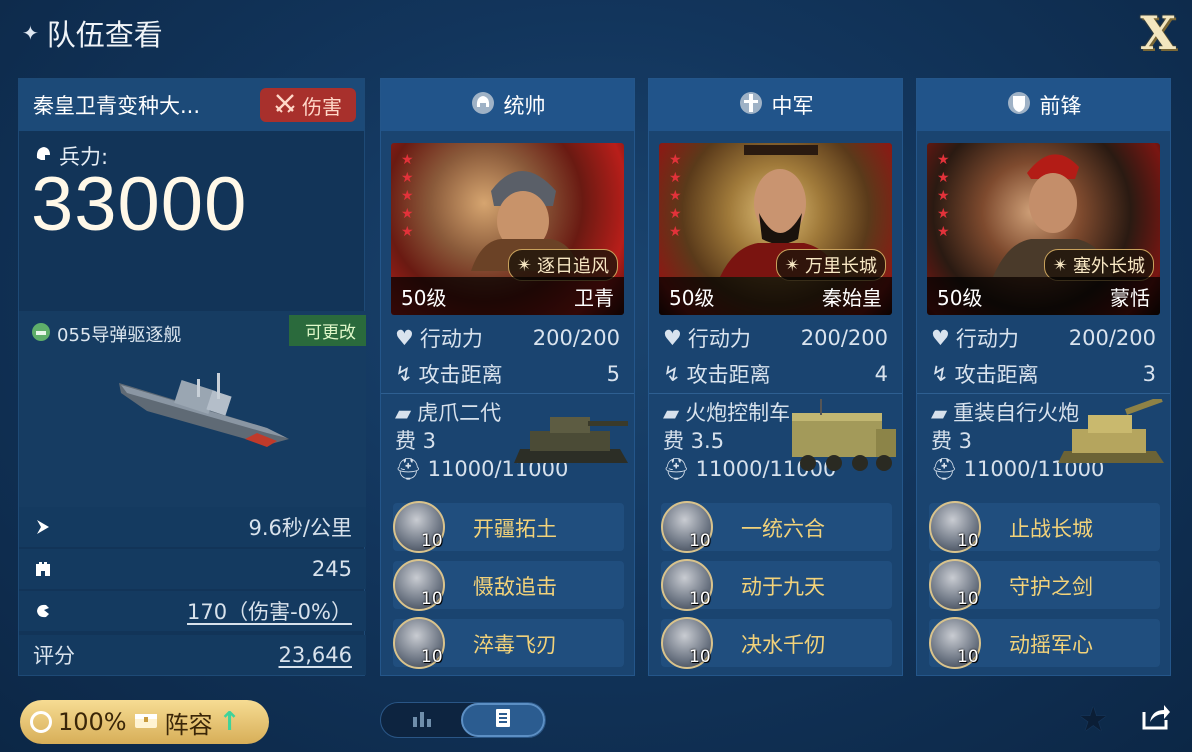  I want to click on hero-info-bar: 50级 秦始皇, so click(775, 296).